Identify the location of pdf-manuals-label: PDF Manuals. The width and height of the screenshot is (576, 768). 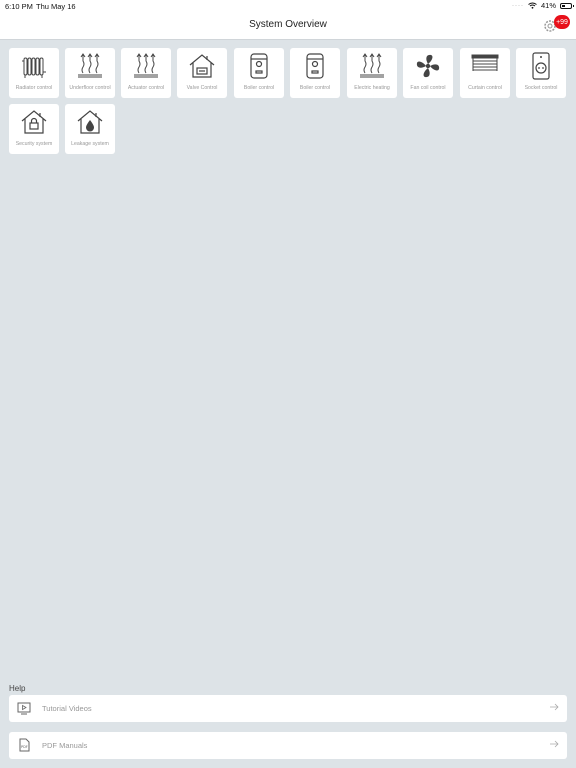
(65, 745).